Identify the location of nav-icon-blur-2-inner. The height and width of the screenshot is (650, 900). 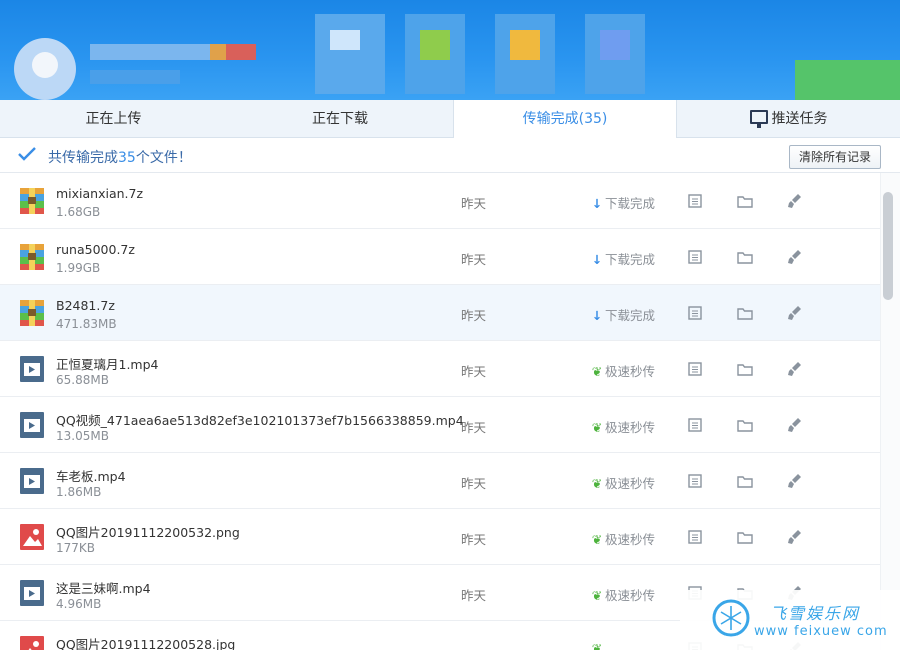
(435, 45).